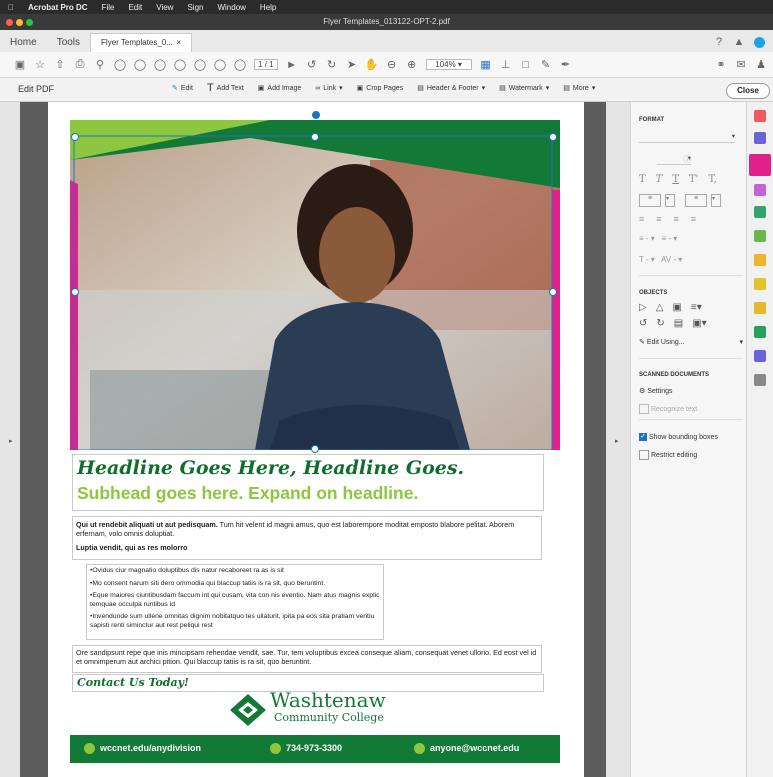  I want to click on restrict-editing-checkbox: Restrict editing, so click(668, 455).